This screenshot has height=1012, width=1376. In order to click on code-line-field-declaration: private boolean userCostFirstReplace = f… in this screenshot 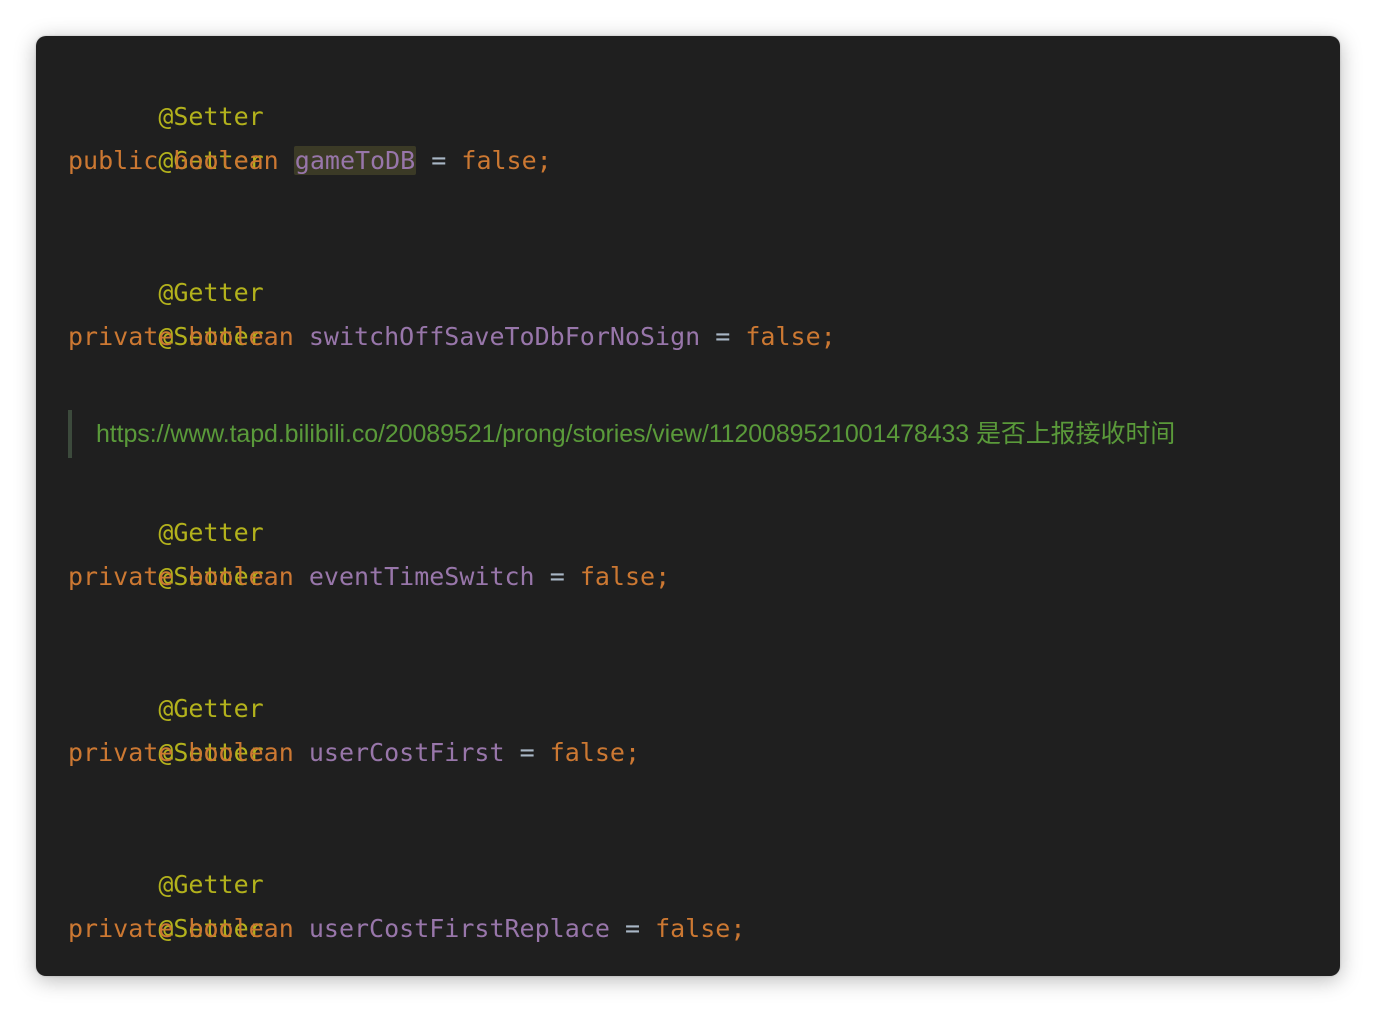, I will do `click(406, 929)`.